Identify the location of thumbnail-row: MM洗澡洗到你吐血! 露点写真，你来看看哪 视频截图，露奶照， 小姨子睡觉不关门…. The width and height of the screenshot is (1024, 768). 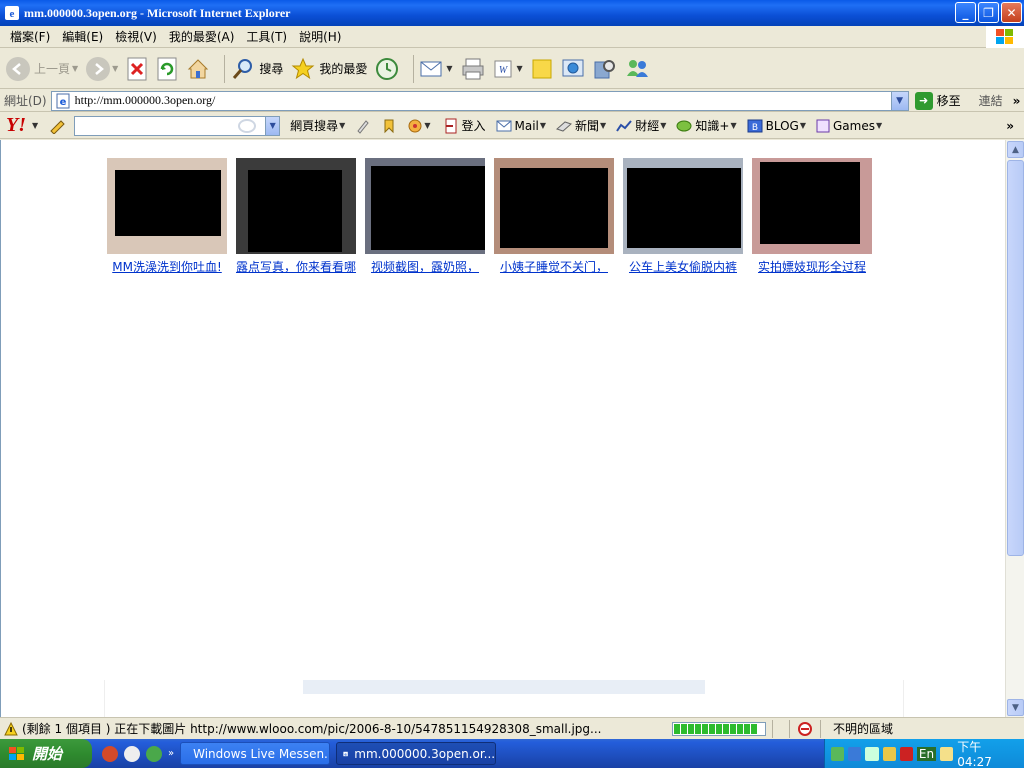
(489, 216).